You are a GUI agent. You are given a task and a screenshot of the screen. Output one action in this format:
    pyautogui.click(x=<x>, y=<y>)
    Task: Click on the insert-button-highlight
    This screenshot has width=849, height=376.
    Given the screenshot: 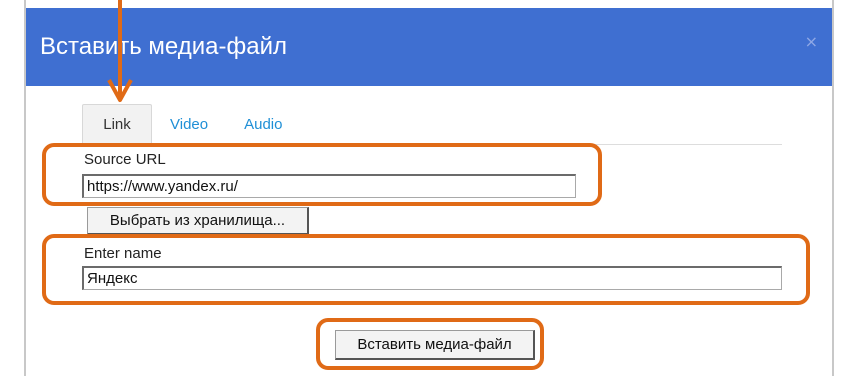 What is the action you would take?
    pyautogui.click(x=430, y=344)
    